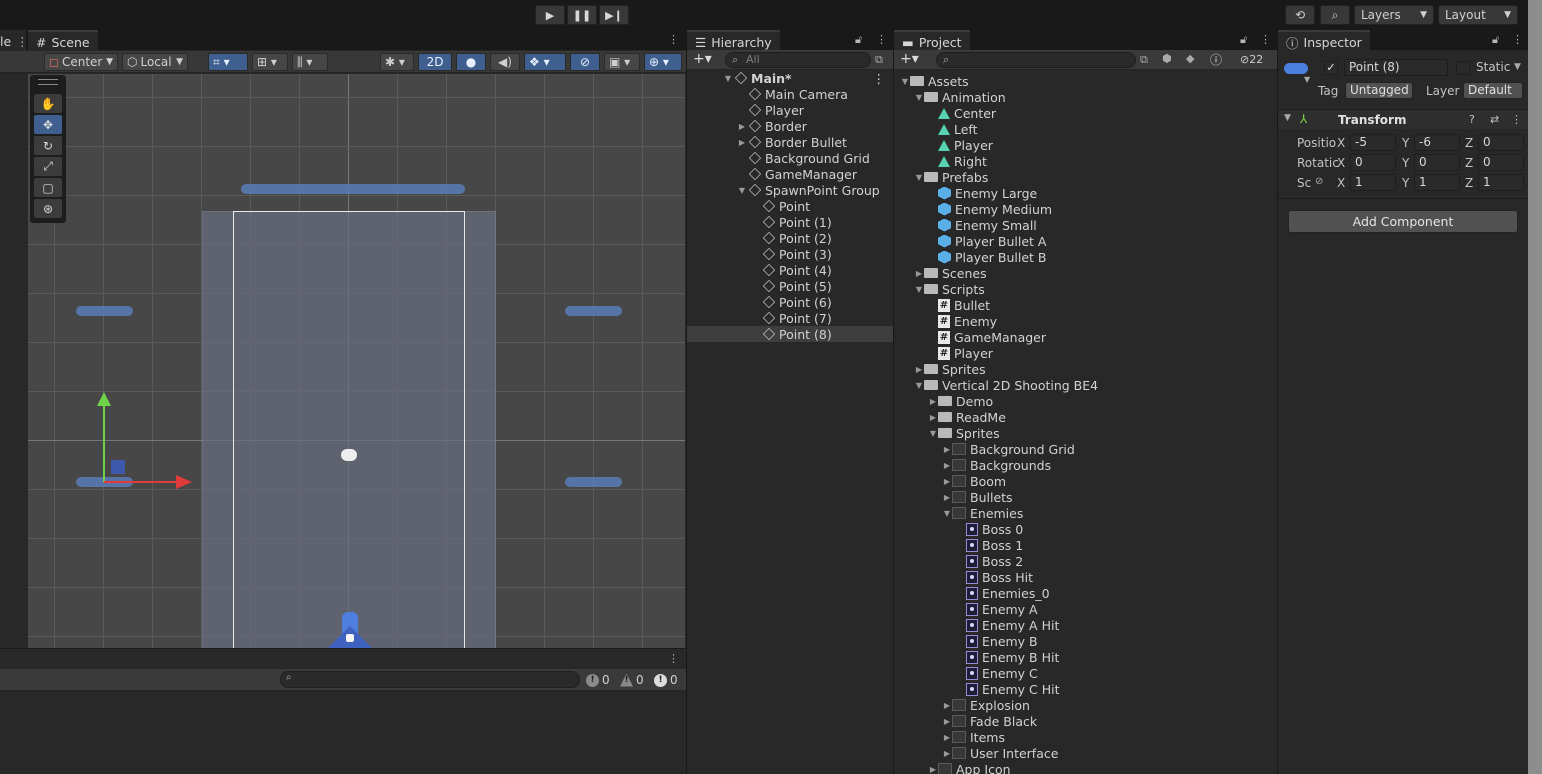  Describe the element at coordinates (1085, 337) in the screenshot. I see `project-item: # GameManager` at that location.